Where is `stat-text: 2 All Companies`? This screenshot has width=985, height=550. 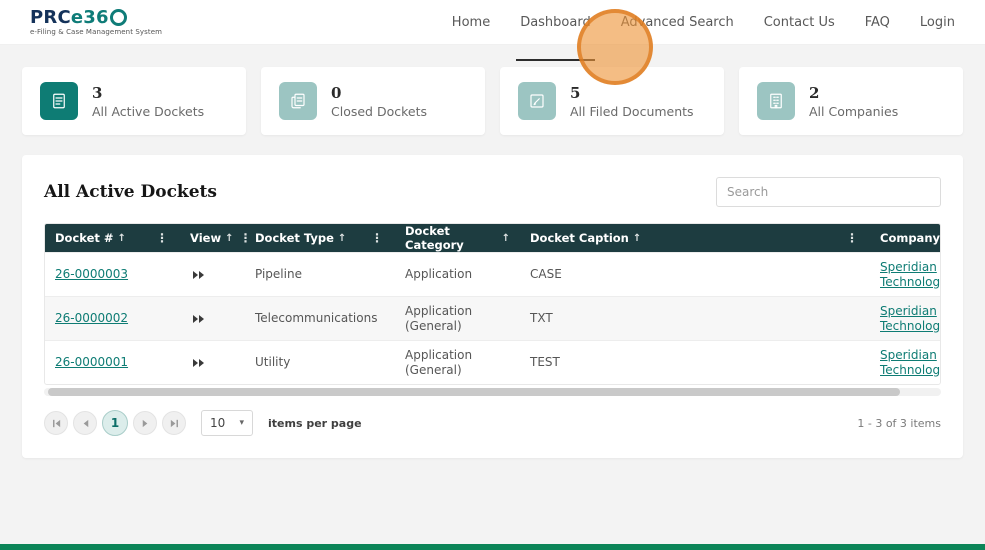 stat-text: 2 All Companies is located at coordinates (853, 101).